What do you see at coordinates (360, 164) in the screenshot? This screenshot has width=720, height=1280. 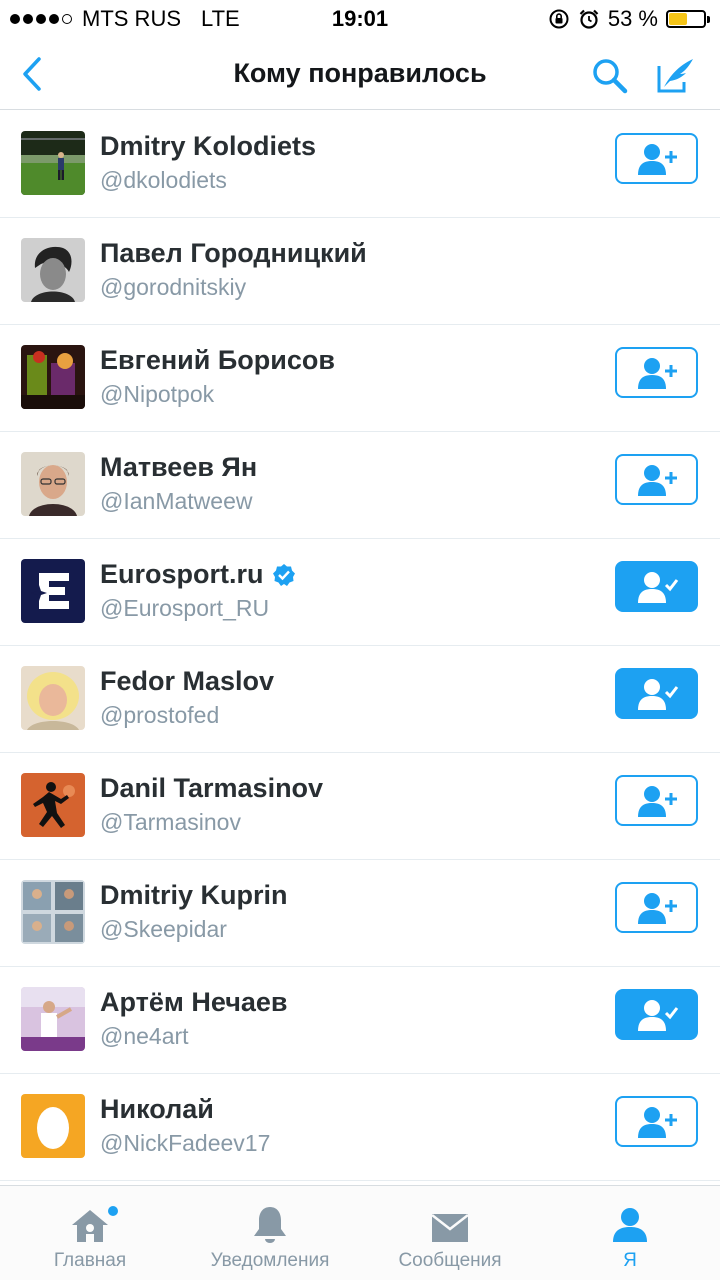 I see `user-row: Dmitry Kolodiets @dkolodiets` at bounding box center [360, 164].